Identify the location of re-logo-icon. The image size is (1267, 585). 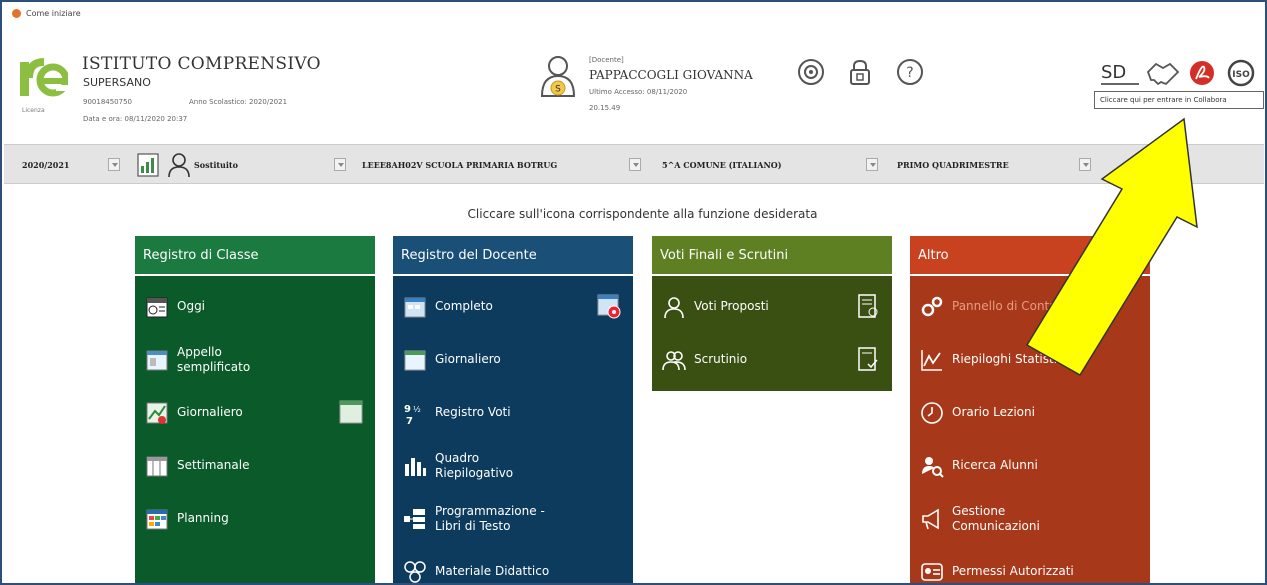
(44, 76).